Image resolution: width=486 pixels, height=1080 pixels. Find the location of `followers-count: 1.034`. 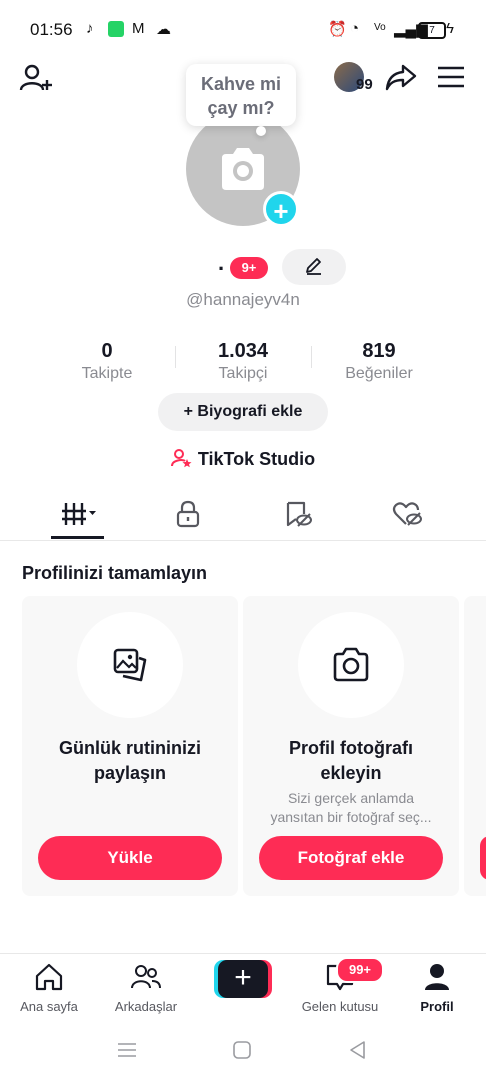

followers-count: 1.034 is located at coordinates (243, 351).